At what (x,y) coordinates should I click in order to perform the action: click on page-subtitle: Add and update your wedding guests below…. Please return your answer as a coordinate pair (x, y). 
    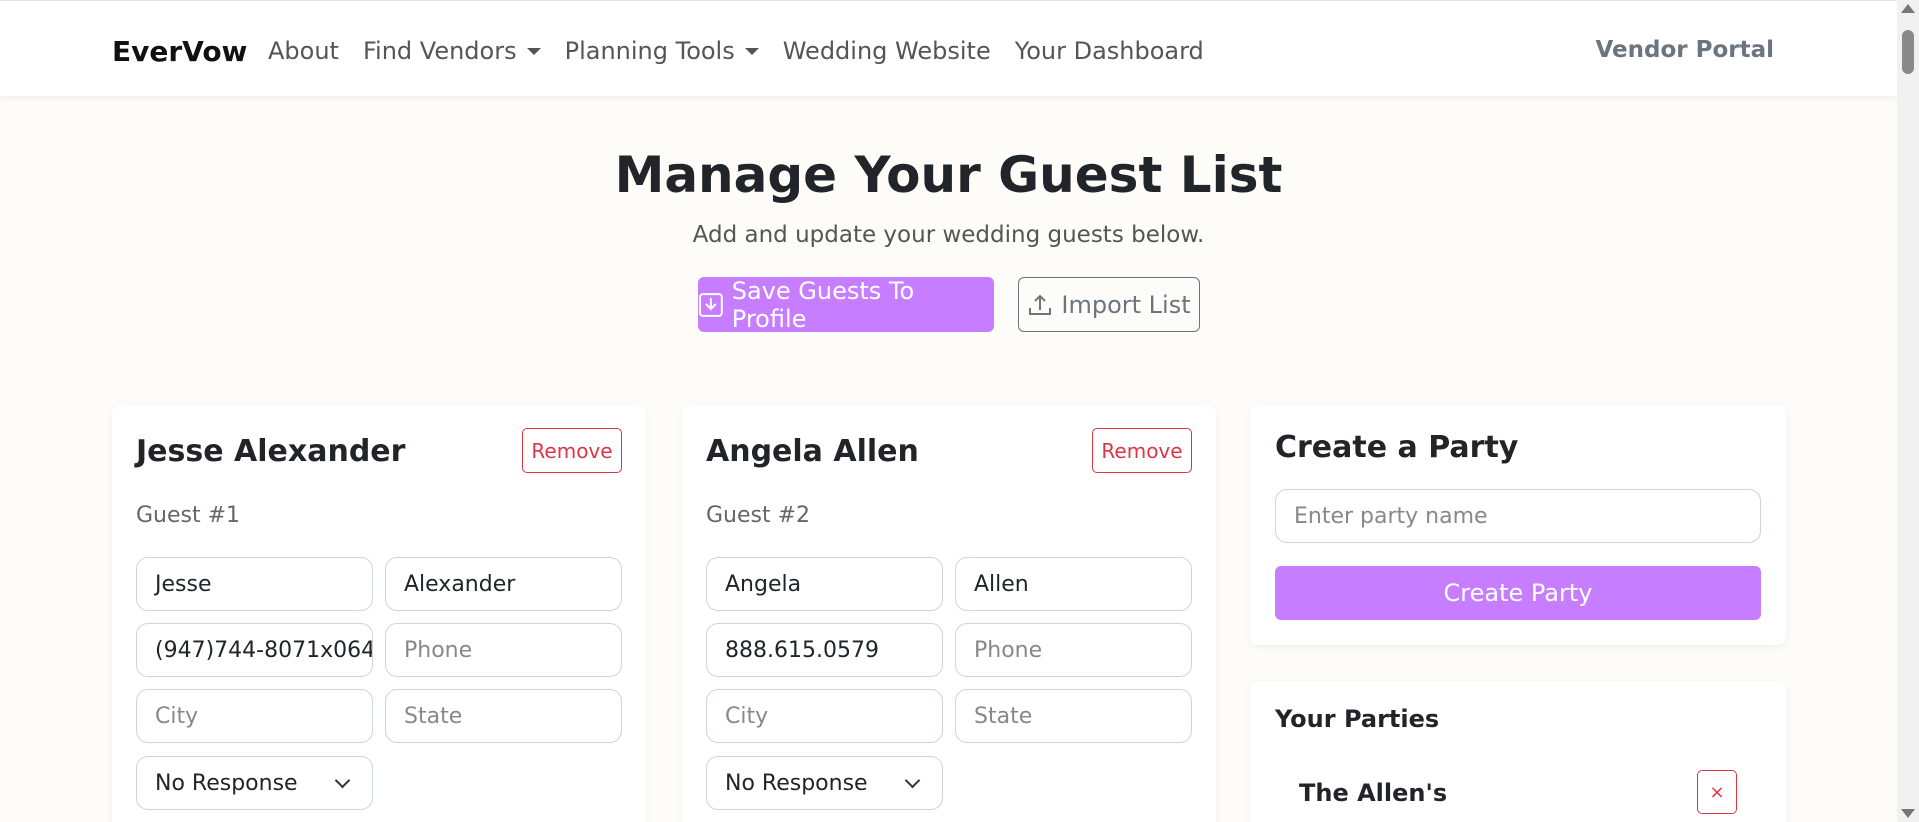
    Looking at the image, I should click on (948, 235).